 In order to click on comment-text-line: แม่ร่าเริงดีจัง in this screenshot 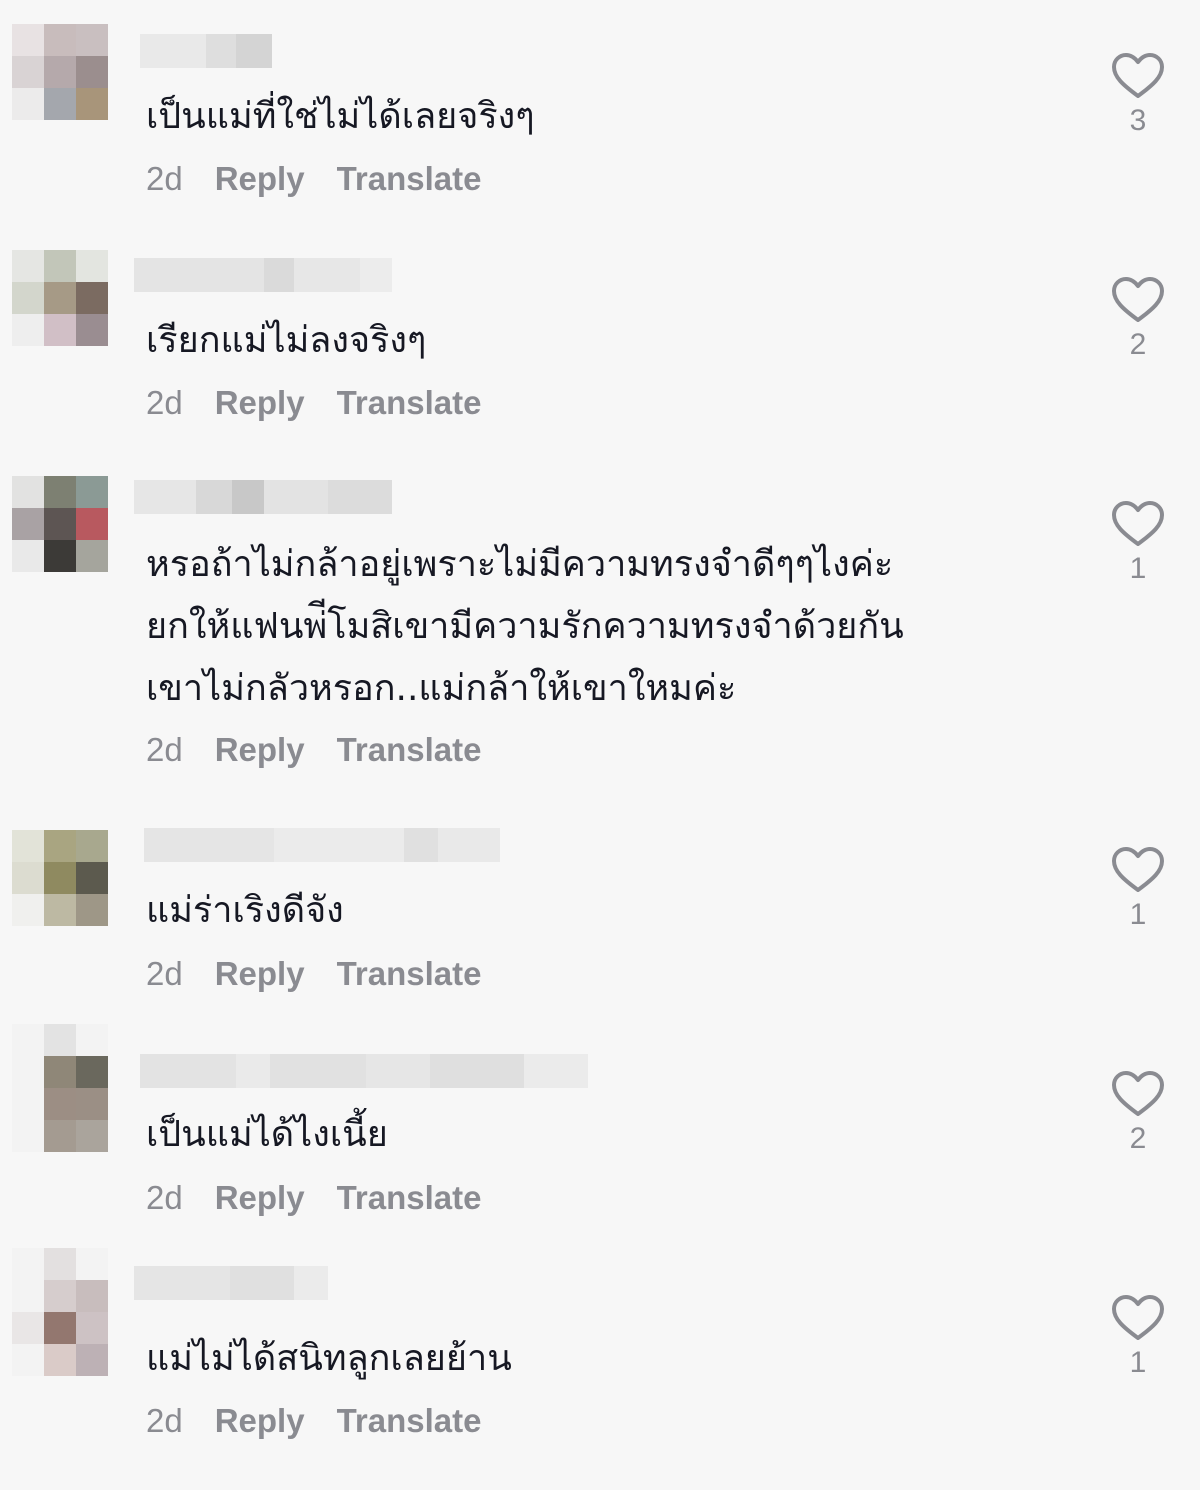, I will do `click(245, 910)`.